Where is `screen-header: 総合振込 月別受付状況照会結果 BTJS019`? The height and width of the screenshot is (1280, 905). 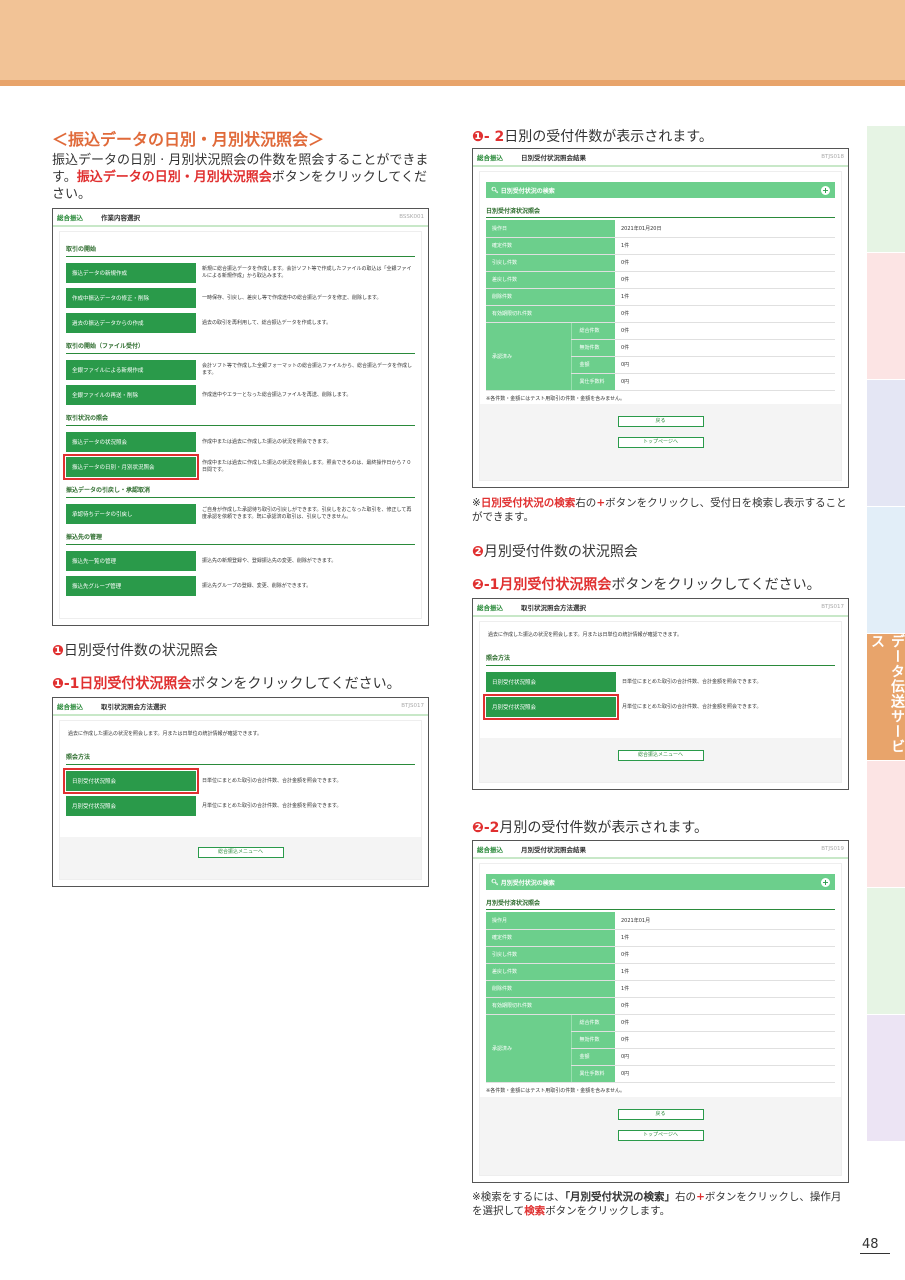 screen-header: 総合振込 月別受付状況照会結果 BTJS019 is located at coordinates (660, 850).